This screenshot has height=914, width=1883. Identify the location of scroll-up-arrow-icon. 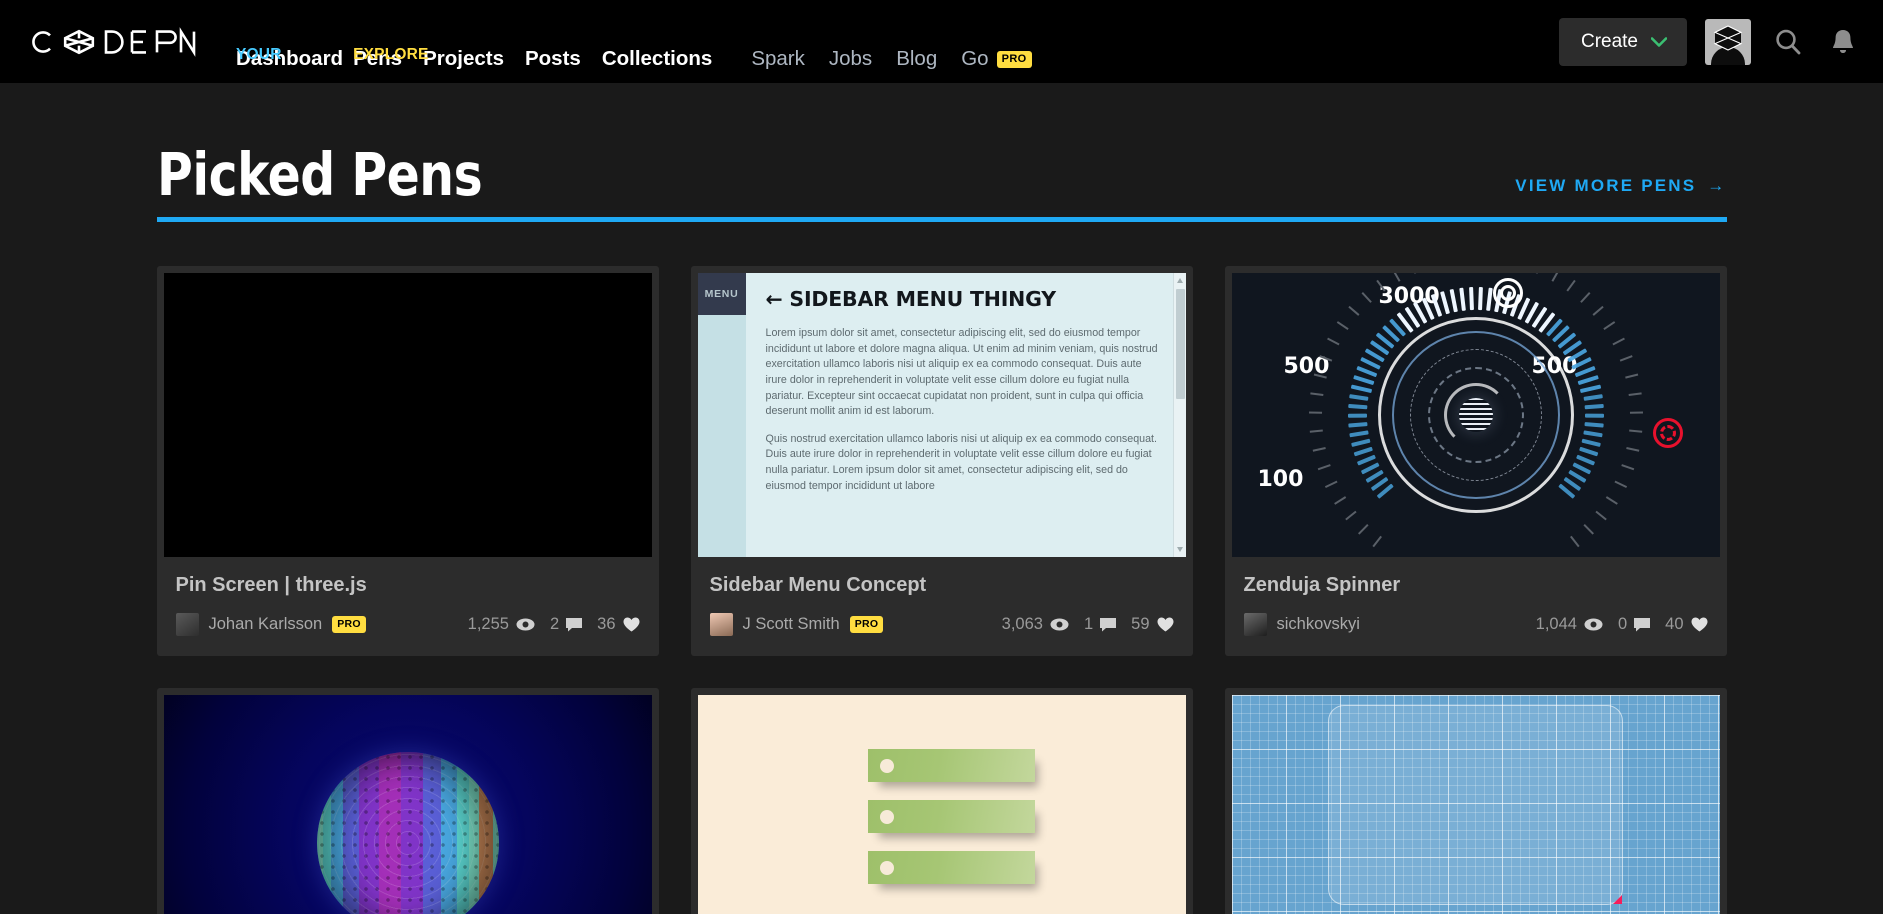
(1179, 280).